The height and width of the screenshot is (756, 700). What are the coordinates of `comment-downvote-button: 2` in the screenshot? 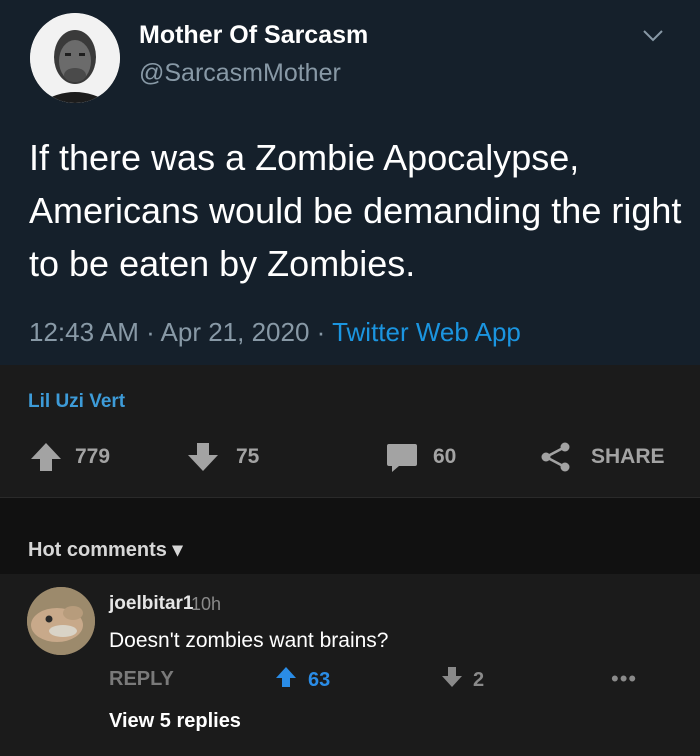 It's located at (462, 680).